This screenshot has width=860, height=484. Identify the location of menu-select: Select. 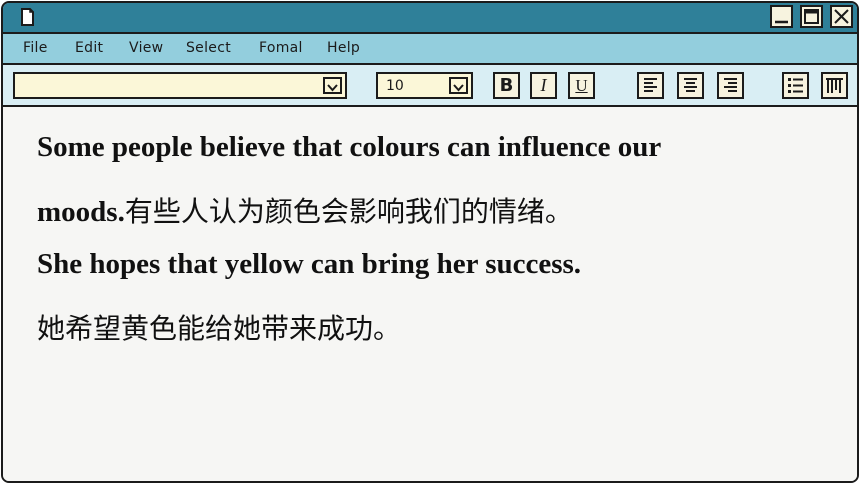
(208, 48).